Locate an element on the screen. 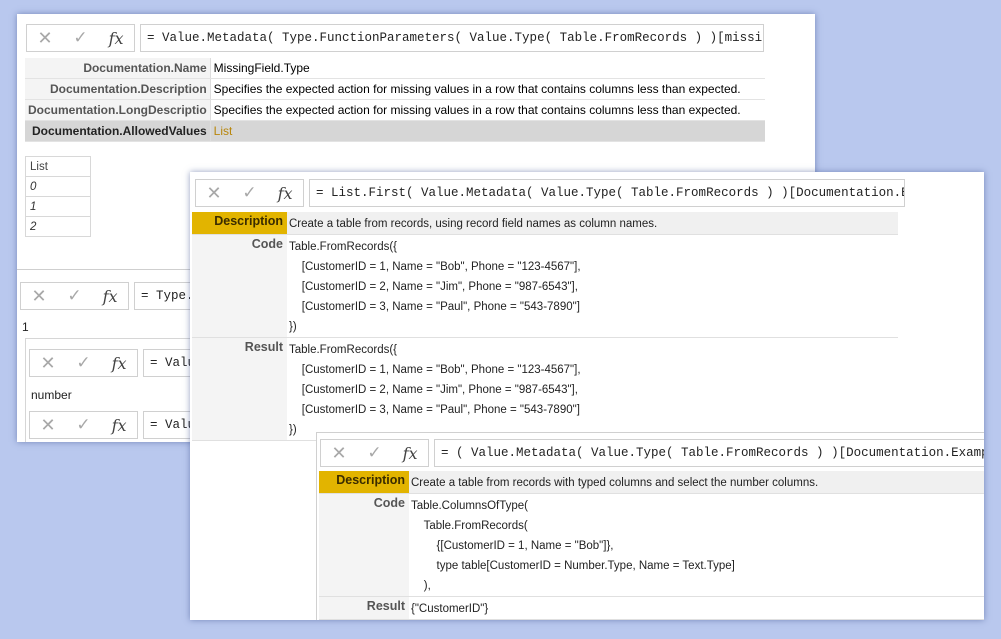 This screenshot has width=1001, height=639. list-table: List 0 1 2 is located at coordinates (58, 196).